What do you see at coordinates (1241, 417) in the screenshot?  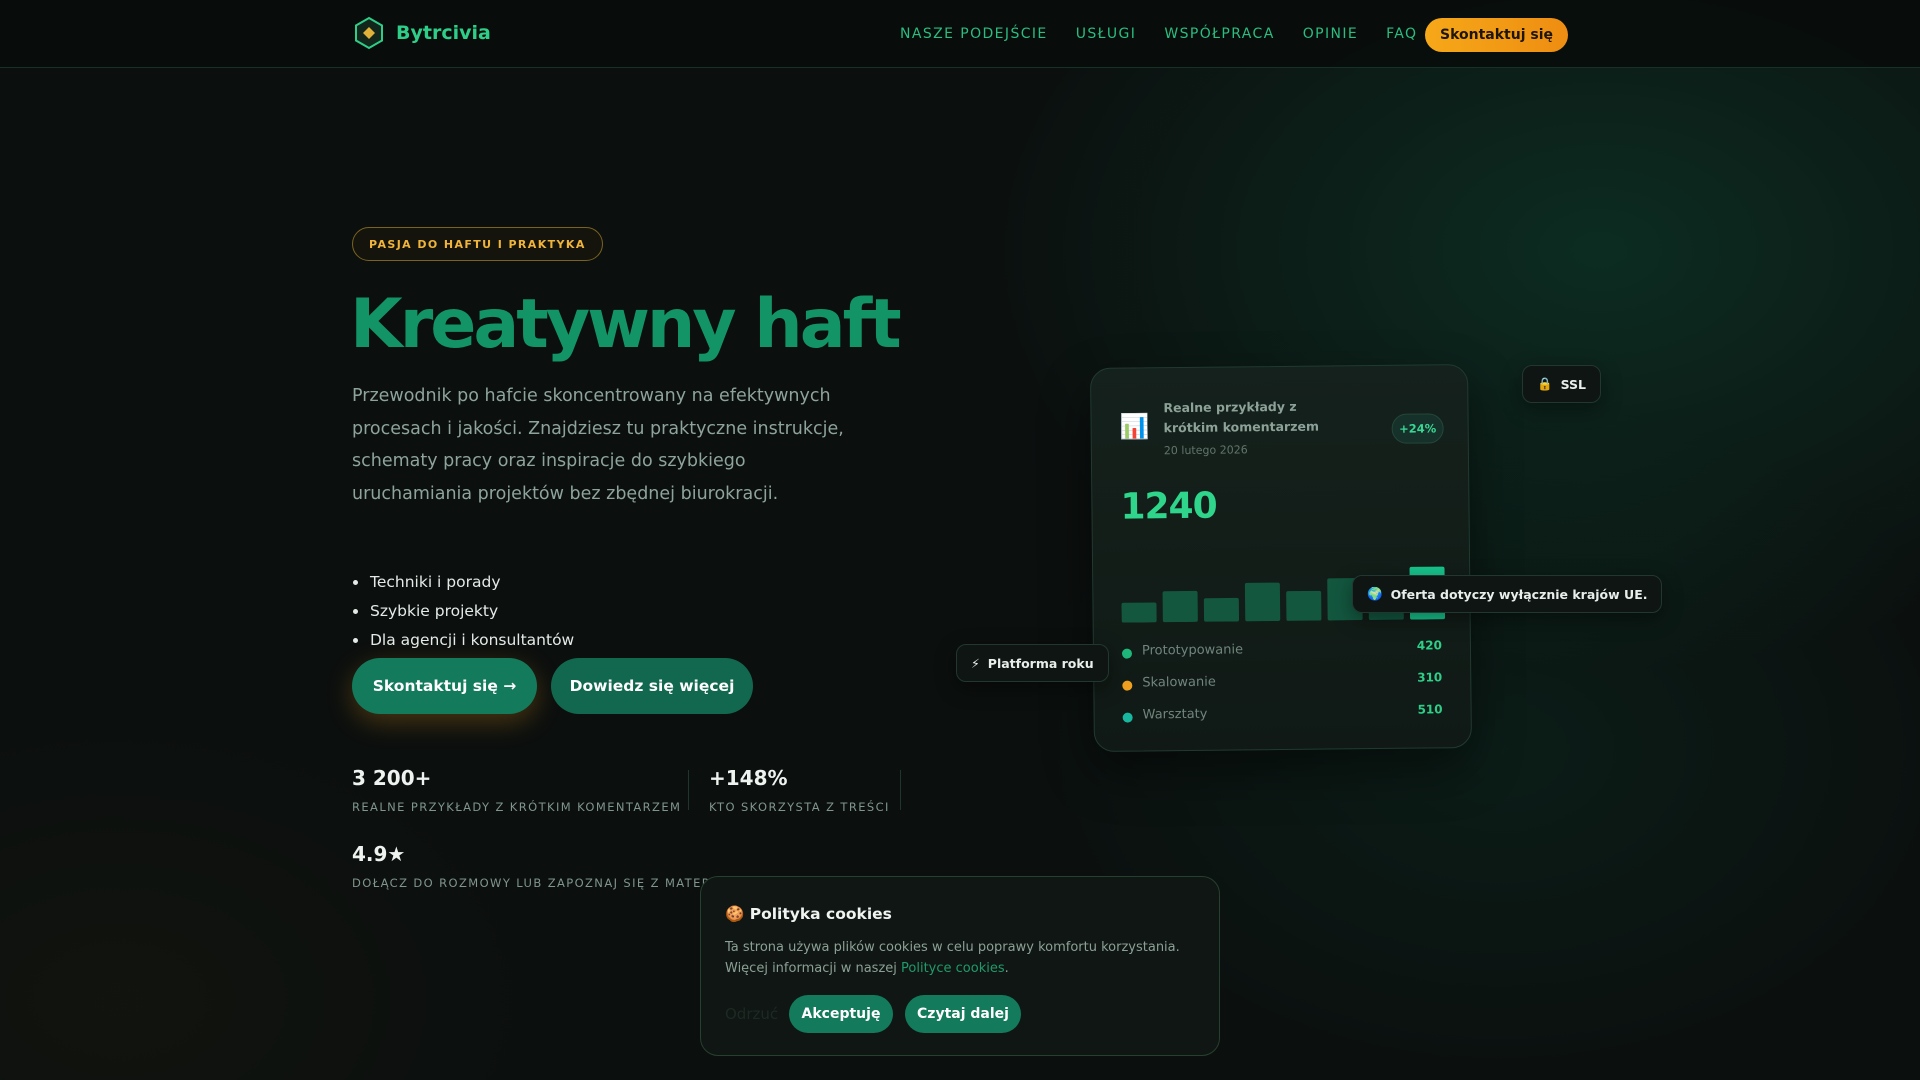 I see `card-title: Realne przykłady z krótkim komentarzem` at bounding box center [1241, 417].